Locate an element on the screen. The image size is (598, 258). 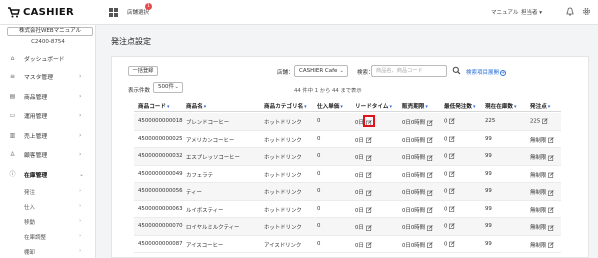
column-header-lead-time: リードタイム▾ is located at coordinates (373, 106).